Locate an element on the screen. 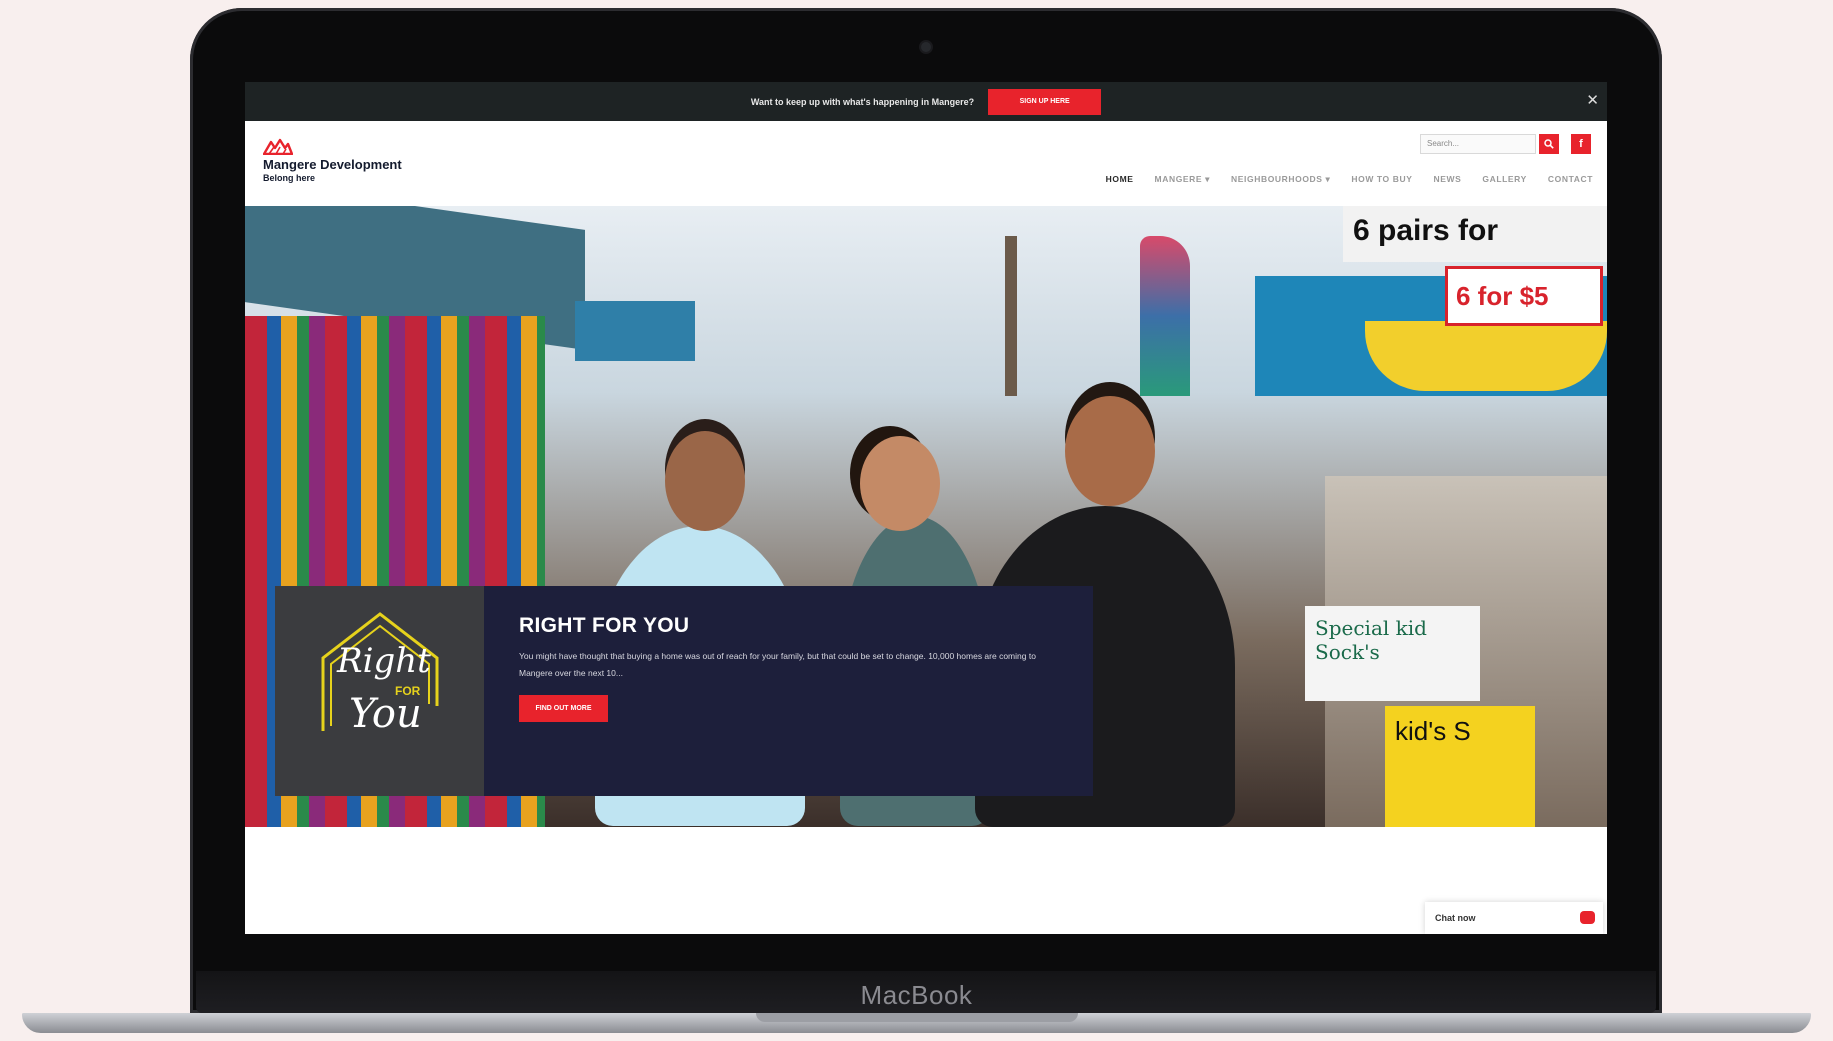 This screenshot has height=1041, width=1833. sign-pairs: 6 pairs for is located at coordinates (1475, 234).